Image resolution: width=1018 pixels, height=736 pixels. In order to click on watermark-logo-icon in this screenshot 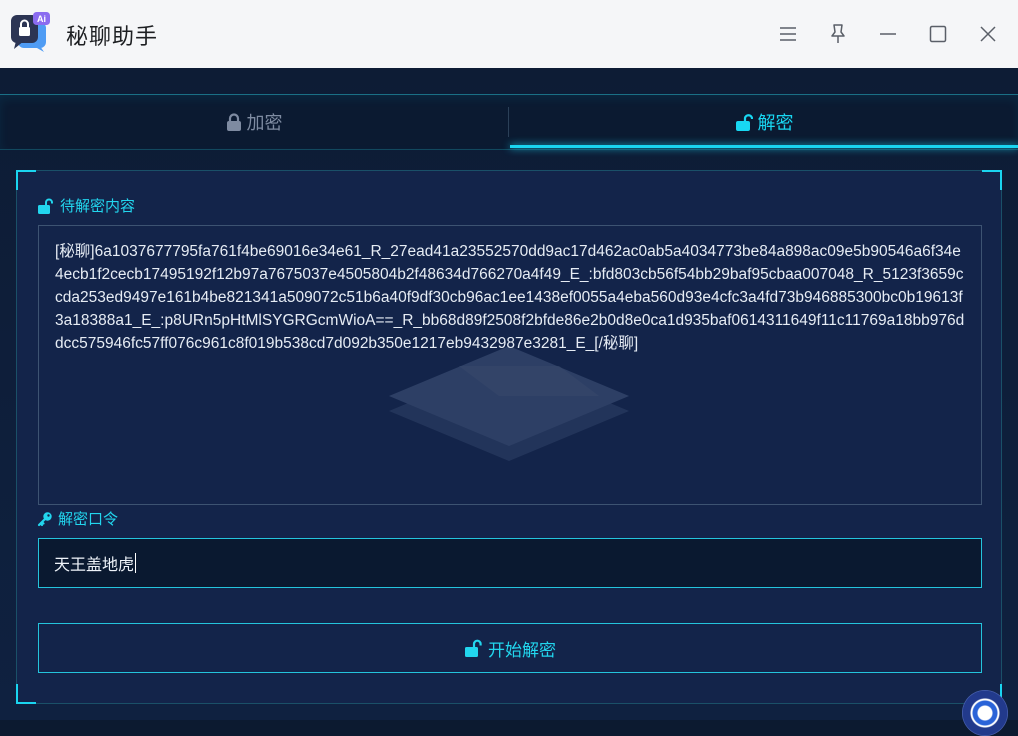, I will do `click(509, 403)`.